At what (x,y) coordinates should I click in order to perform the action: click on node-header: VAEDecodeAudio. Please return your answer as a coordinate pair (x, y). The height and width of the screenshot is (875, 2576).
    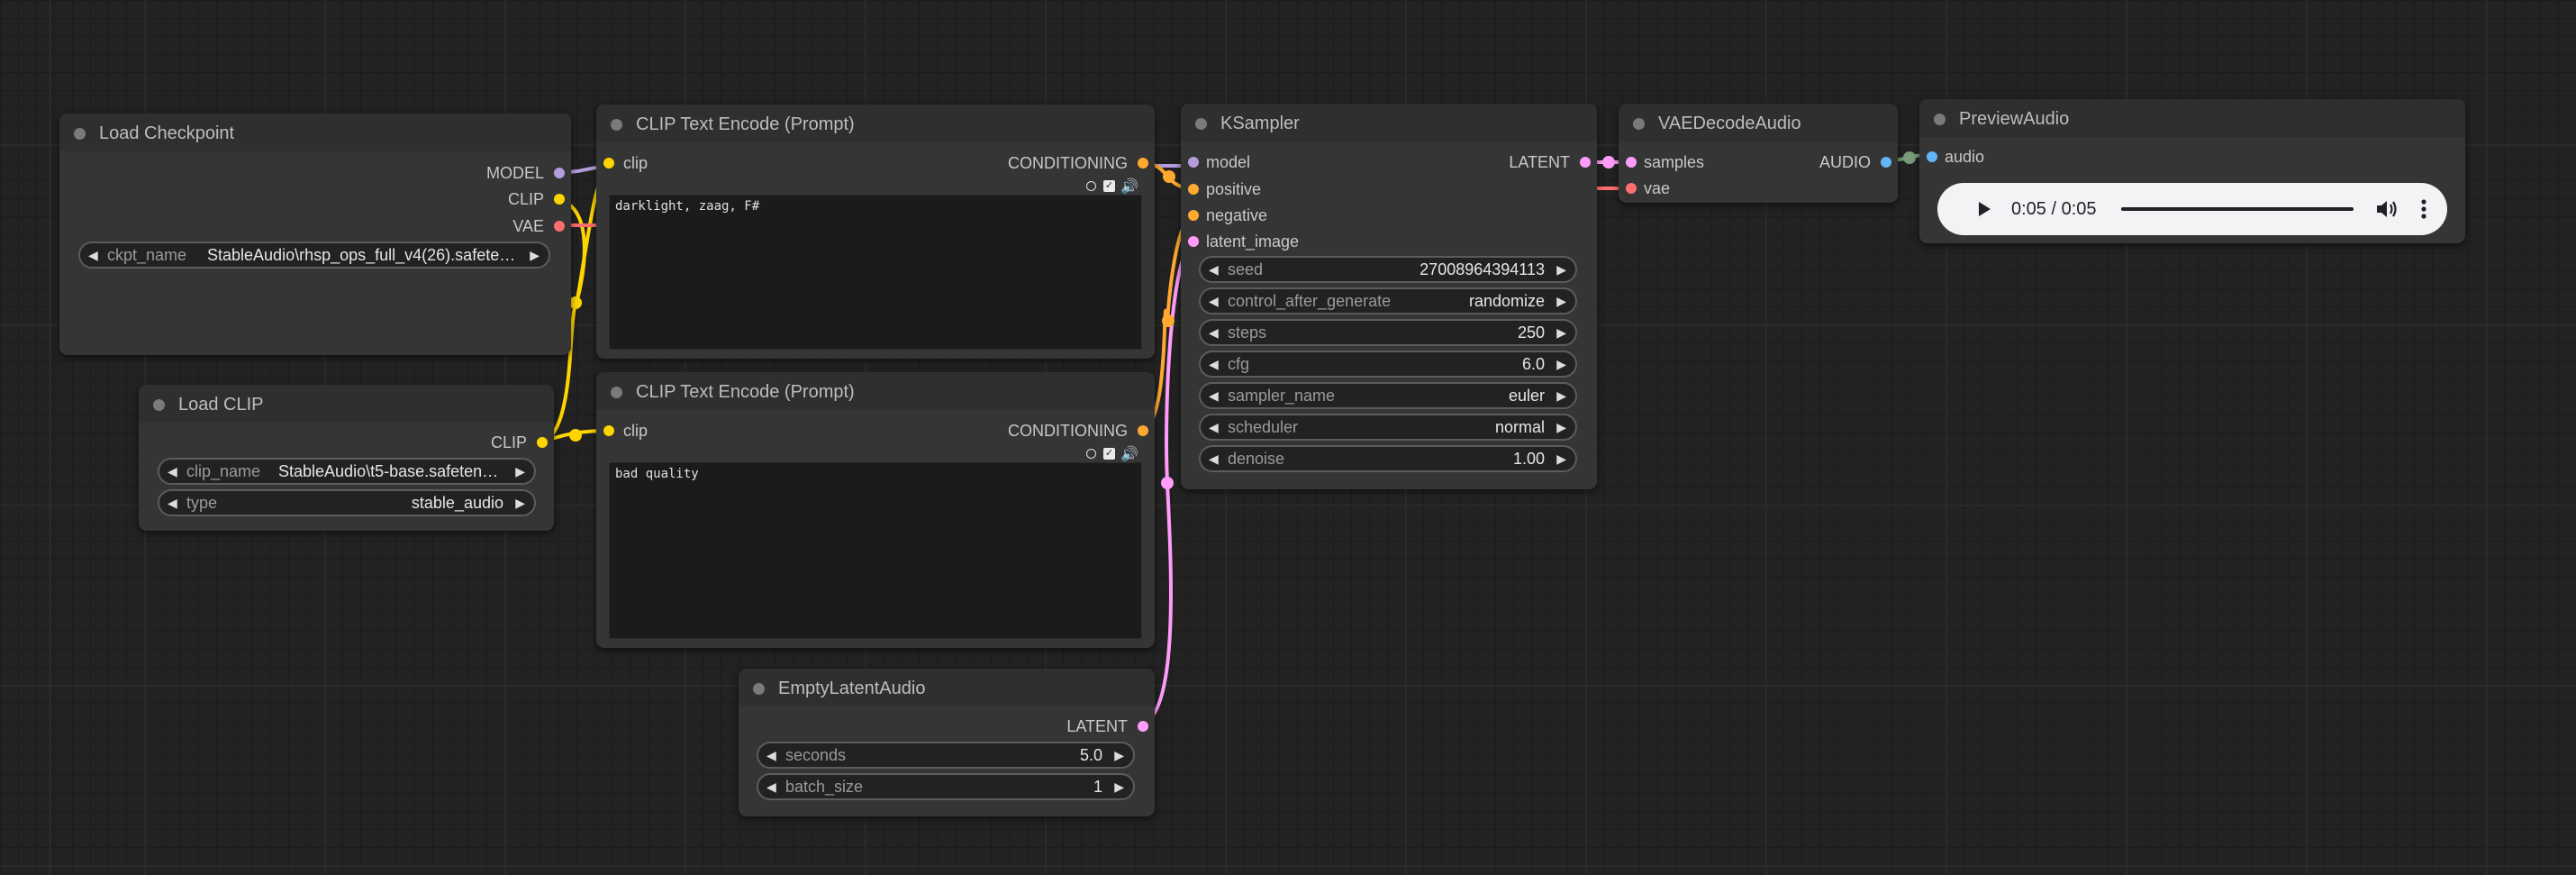
    Looking at the image, I should click on (1759, 122).